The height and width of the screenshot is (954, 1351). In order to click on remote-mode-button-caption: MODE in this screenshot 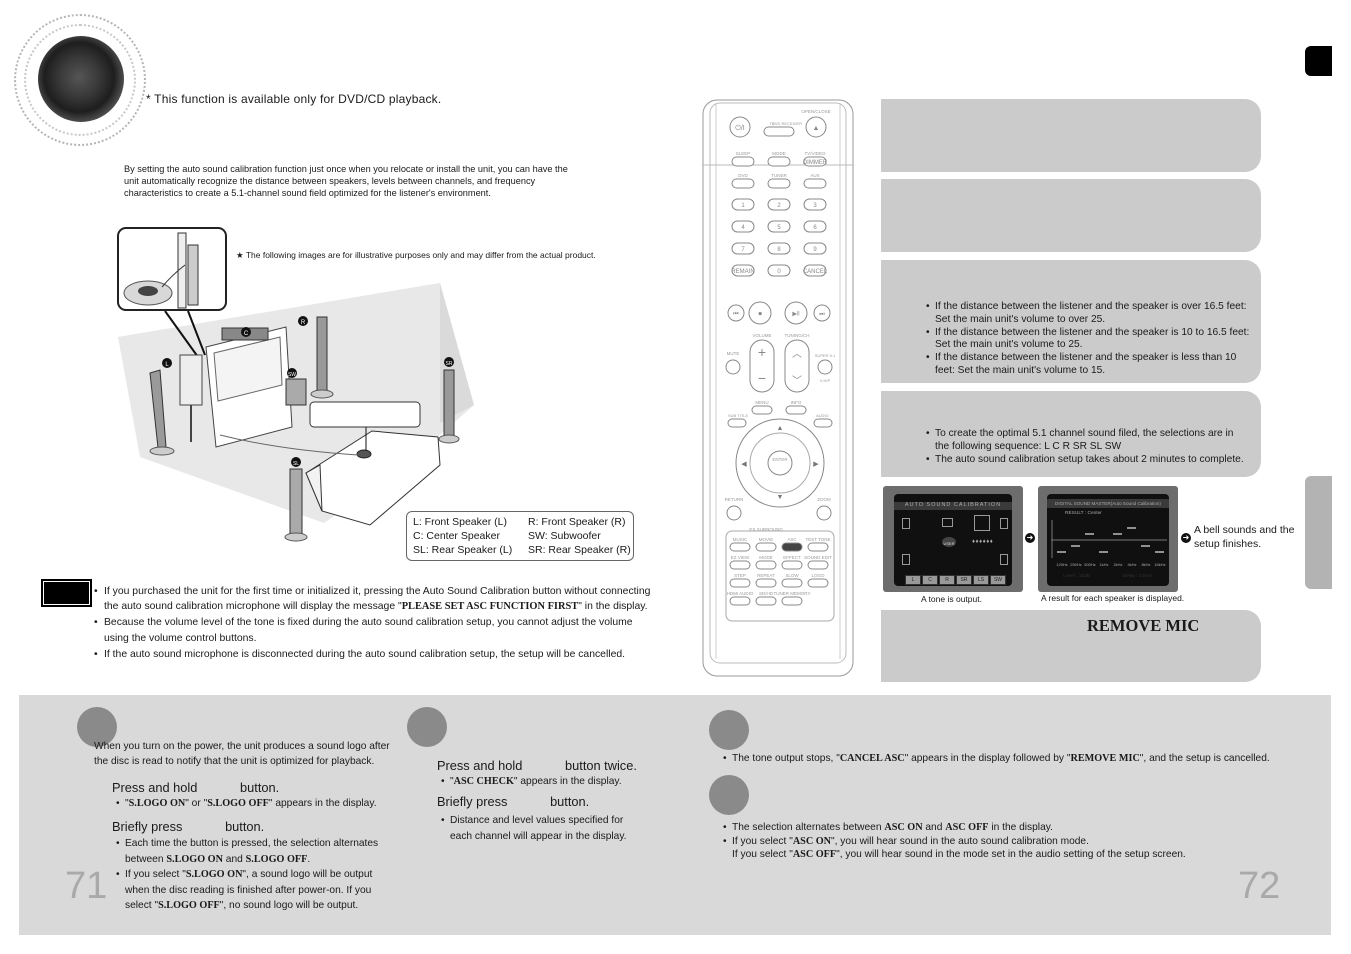, I will do `click(779, 153)`.